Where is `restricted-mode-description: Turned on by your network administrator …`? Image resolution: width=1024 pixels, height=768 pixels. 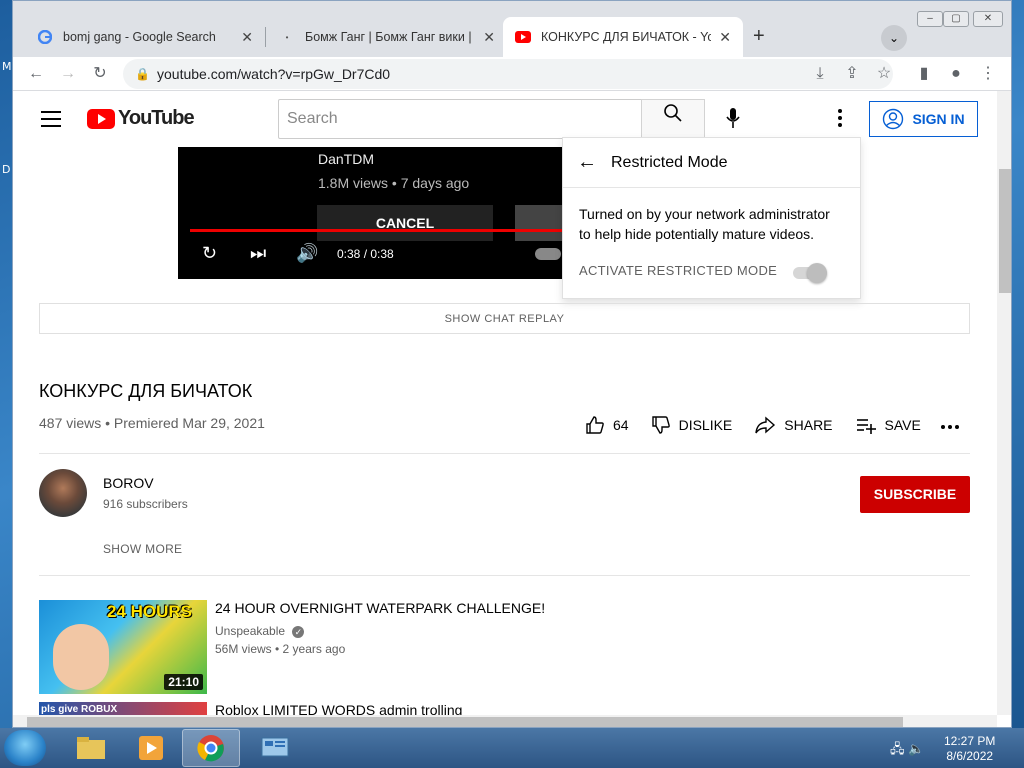
restricted-mode-description: Turned on by your network administrator … is located at coordinates (704, 224).